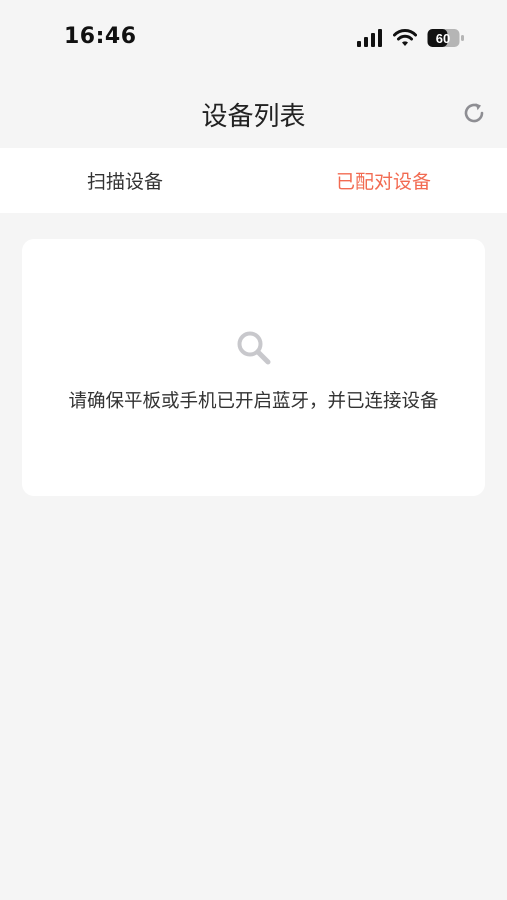 This screenshot has height=900, width=507. Describe the element at coordinates (405, 37) in the screenshot. I see `wifi-icon` at that location.